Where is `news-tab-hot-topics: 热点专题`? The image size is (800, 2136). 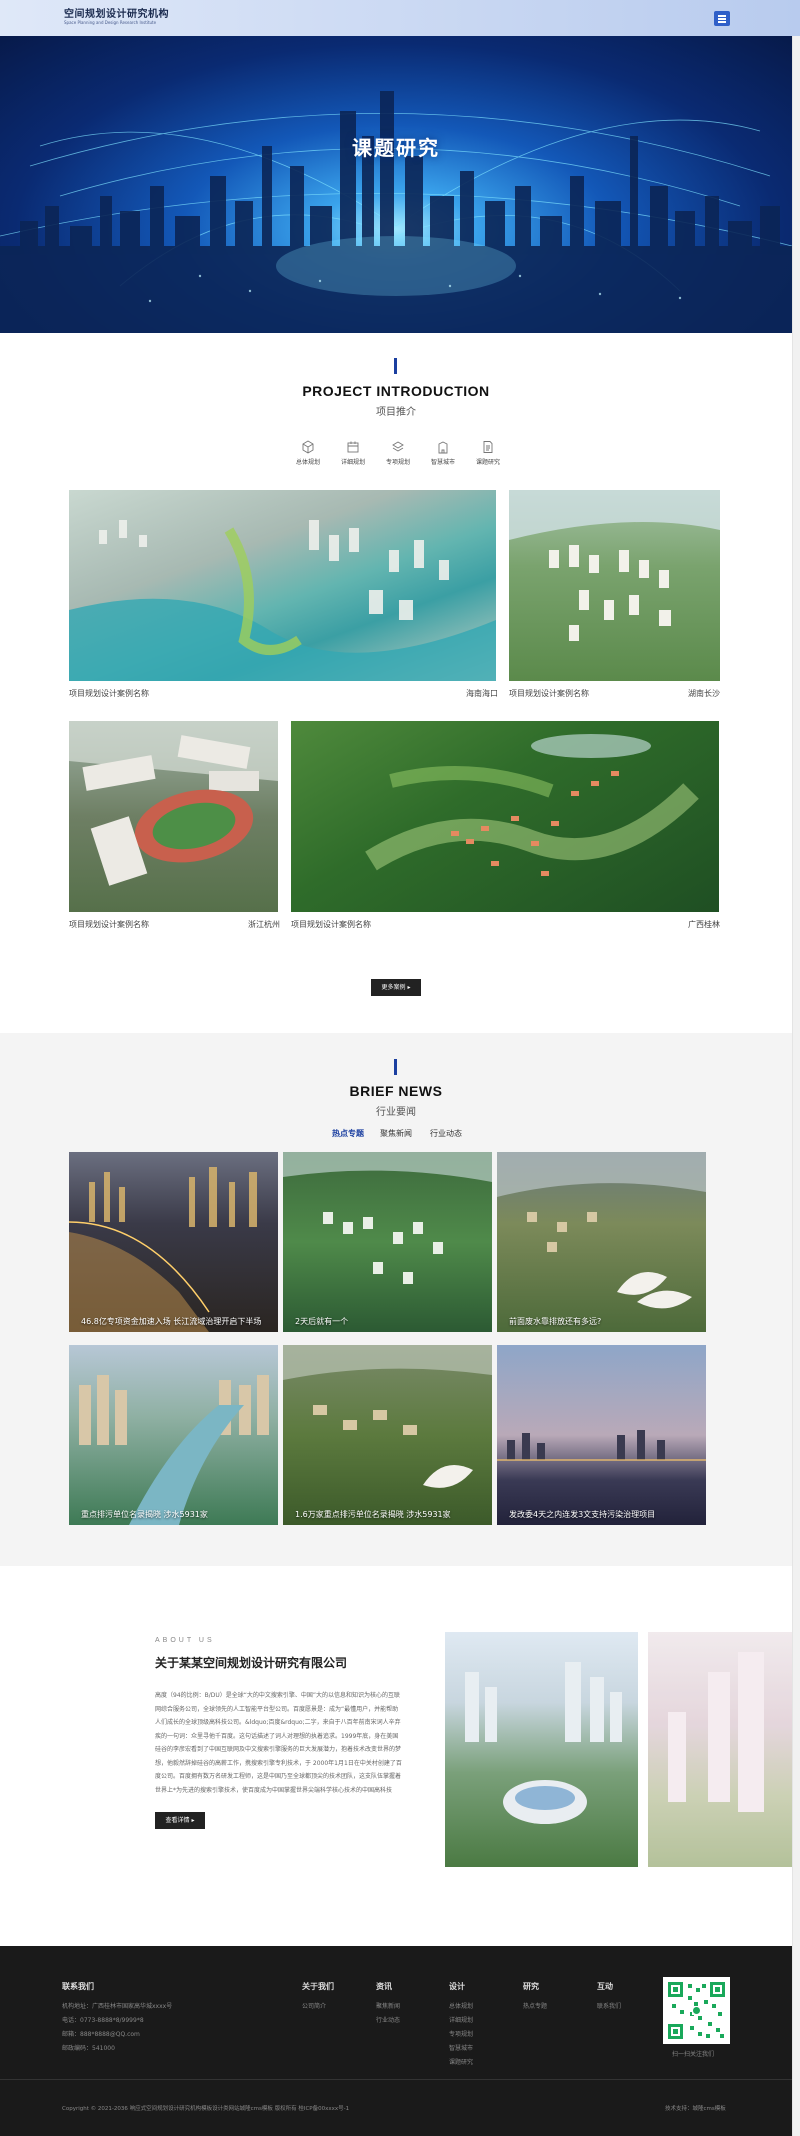
news-tab-hot-topics: 热点专题 is located at coordinates (348, 1133).